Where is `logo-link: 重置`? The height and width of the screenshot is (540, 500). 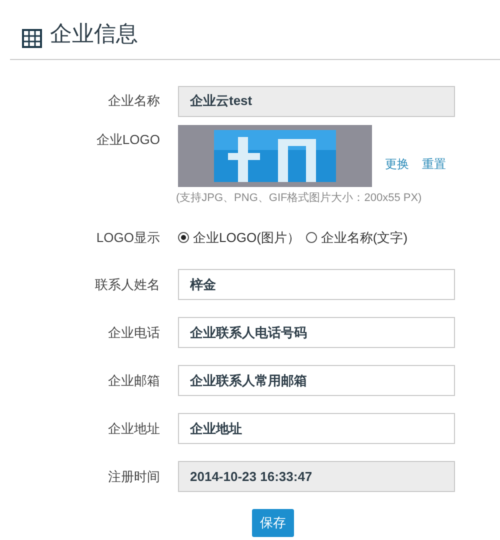 logo-link: 重置 is located at coordinates (434, 164).